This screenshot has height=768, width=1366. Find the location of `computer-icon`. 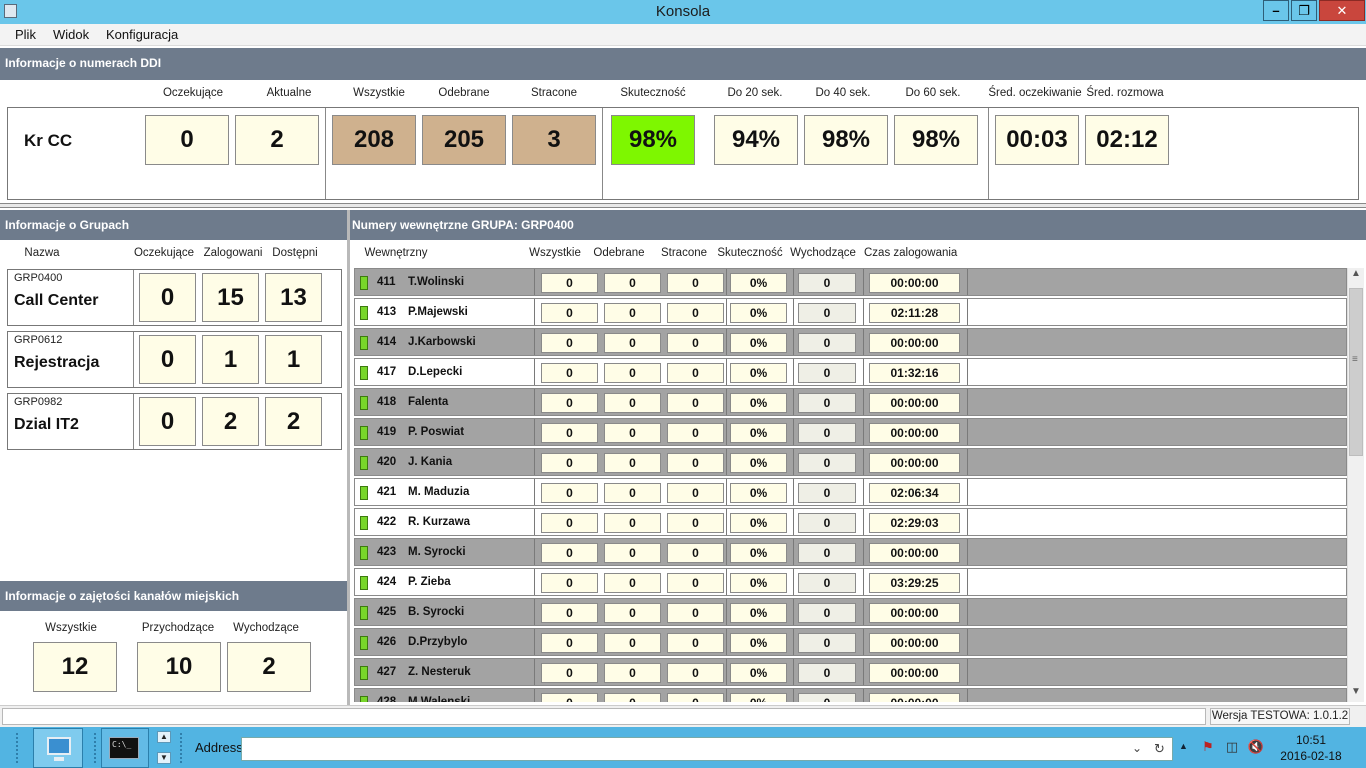

computer-icon is located at coordinates (59, 746).